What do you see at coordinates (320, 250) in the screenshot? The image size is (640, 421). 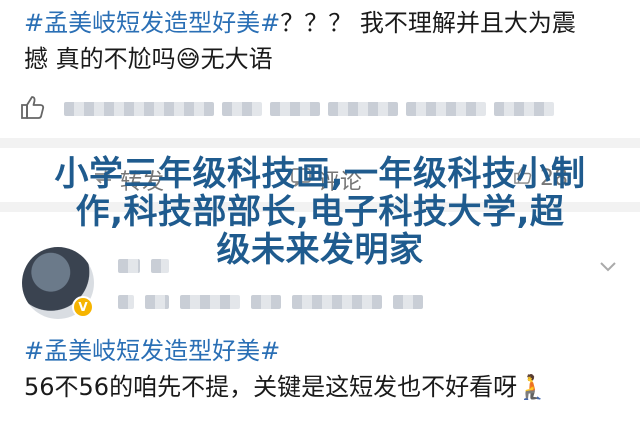 I see `overlay-line-3: 级未来发明家` at bounding box center [320, 250].